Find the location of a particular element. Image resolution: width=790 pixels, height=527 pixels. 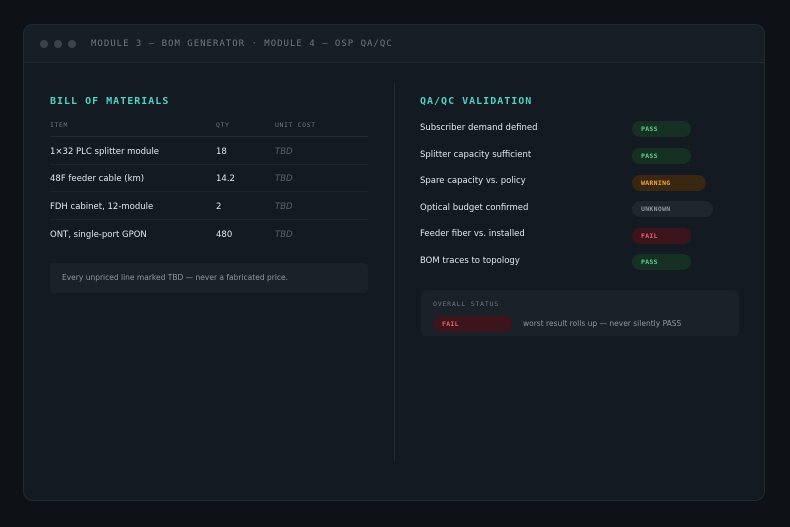

bom-item: 1×32 PLC splitter module is located at coordinates (105, 152).